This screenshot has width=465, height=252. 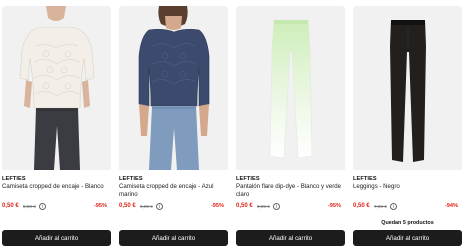 What do you see at coordinates (56, 187) in the screenshot?
I see `product-title: Camiseta cropped de encaje - Blanco` at bounding box center [56, 187].